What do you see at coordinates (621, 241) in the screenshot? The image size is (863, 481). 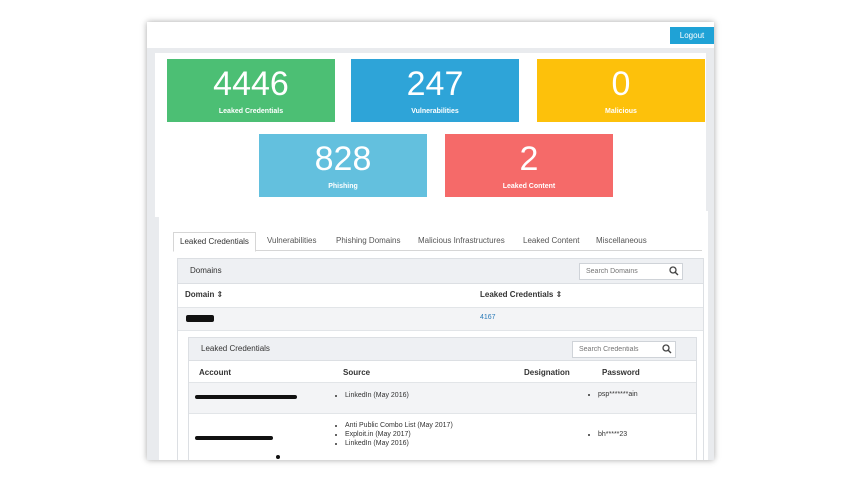 I see `tab-miscellaneous: Miscellaneous` at bounding box center [621, 241].